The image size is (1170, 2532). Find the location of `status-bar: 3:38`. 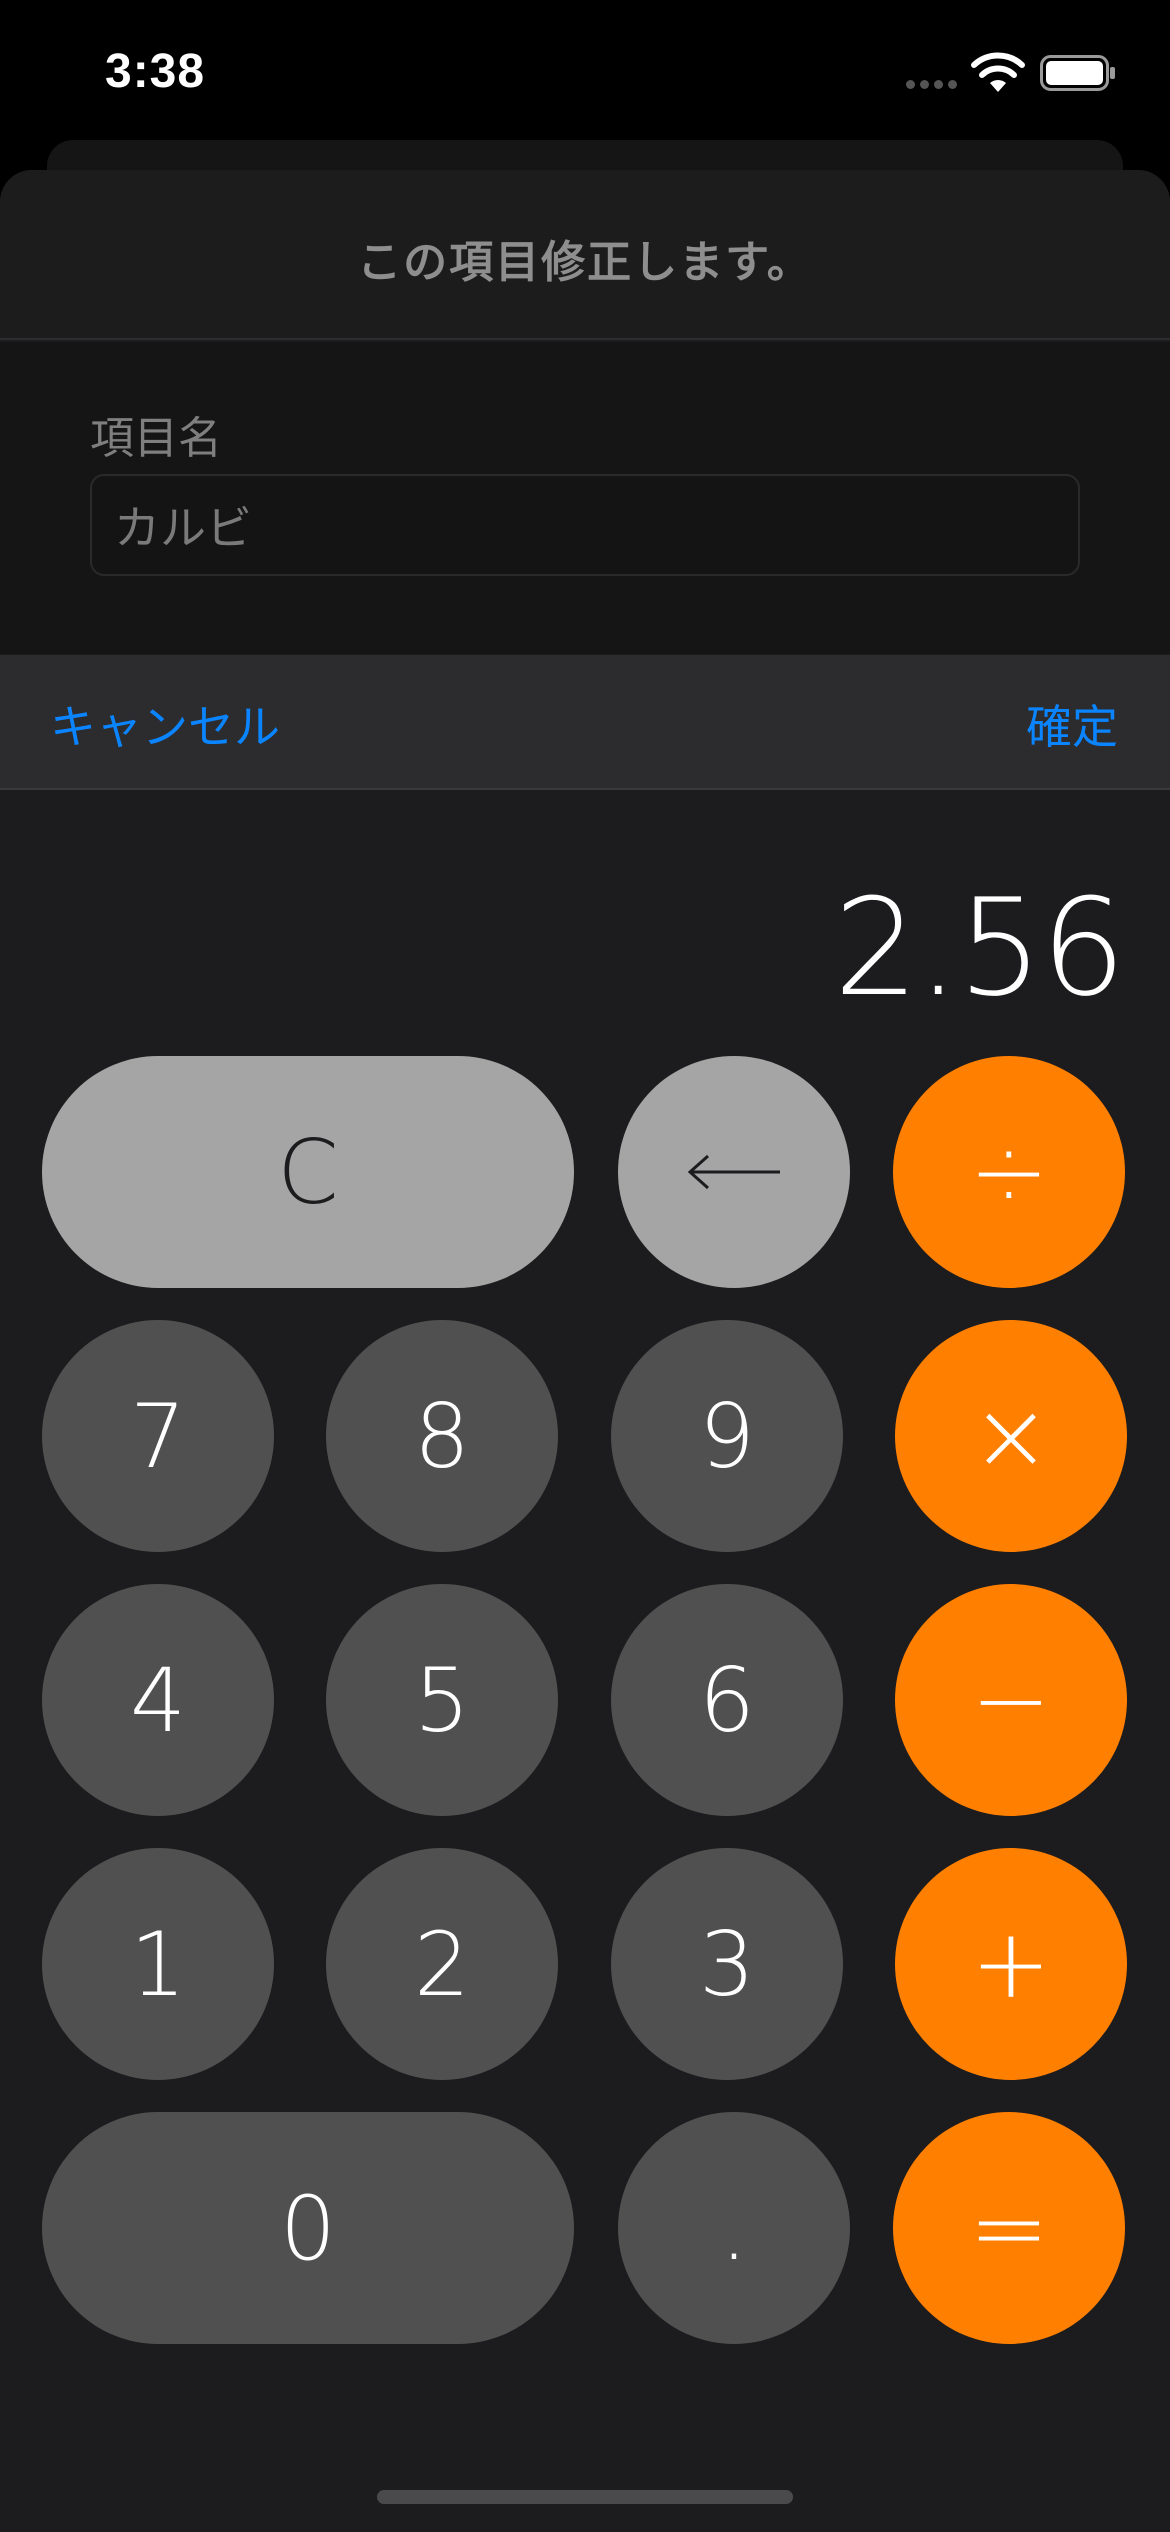

status-bar: 3:38 is located at coordinates (585, 75).